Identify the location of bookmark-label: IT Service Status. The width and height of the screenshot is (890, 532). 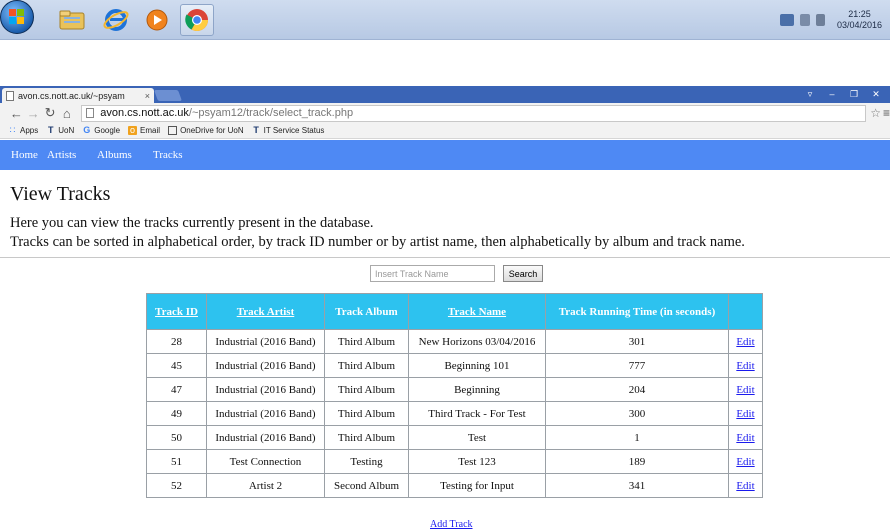
(294, 130).